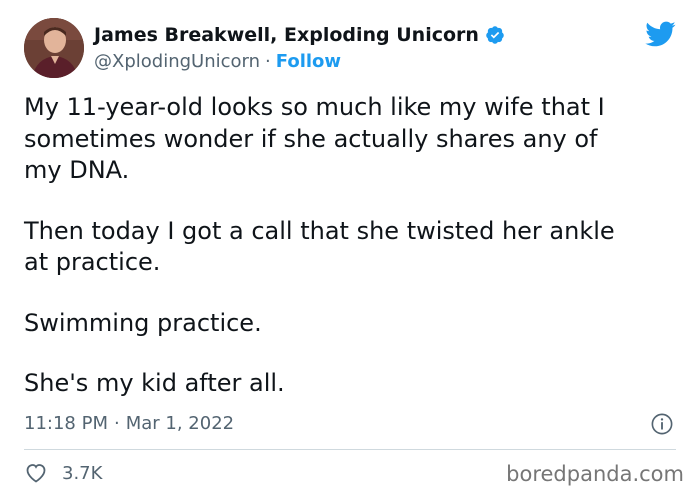 Image resolution: width=700 pixels, height=502 pixels. Describe the element at coordinates (66, 423) in the screenshot. I see `tweet-time: 11:18 PM` at that location.